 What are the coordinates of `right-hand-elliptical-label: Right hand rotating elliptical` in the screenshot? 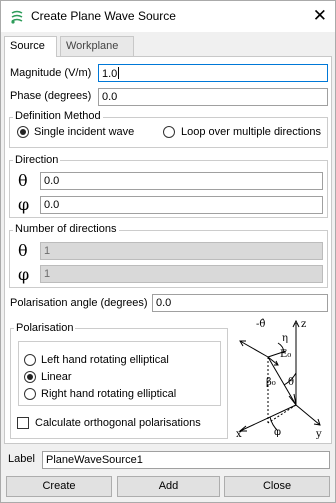 It's located at (108, 394).